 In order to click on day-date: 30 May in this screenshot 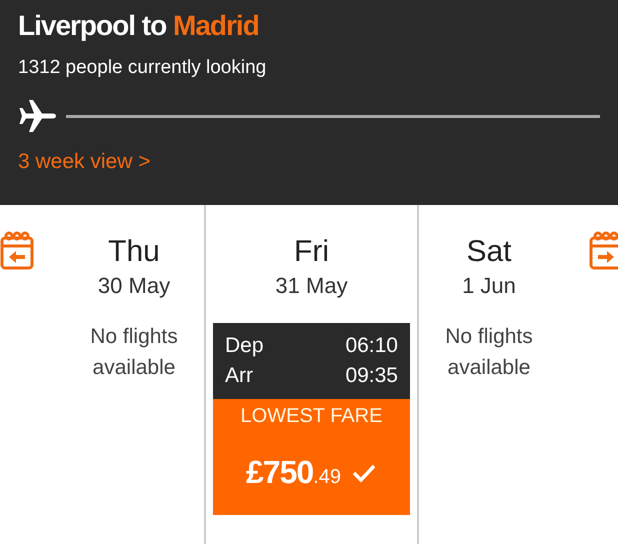, I will do `click(134, 286)`.